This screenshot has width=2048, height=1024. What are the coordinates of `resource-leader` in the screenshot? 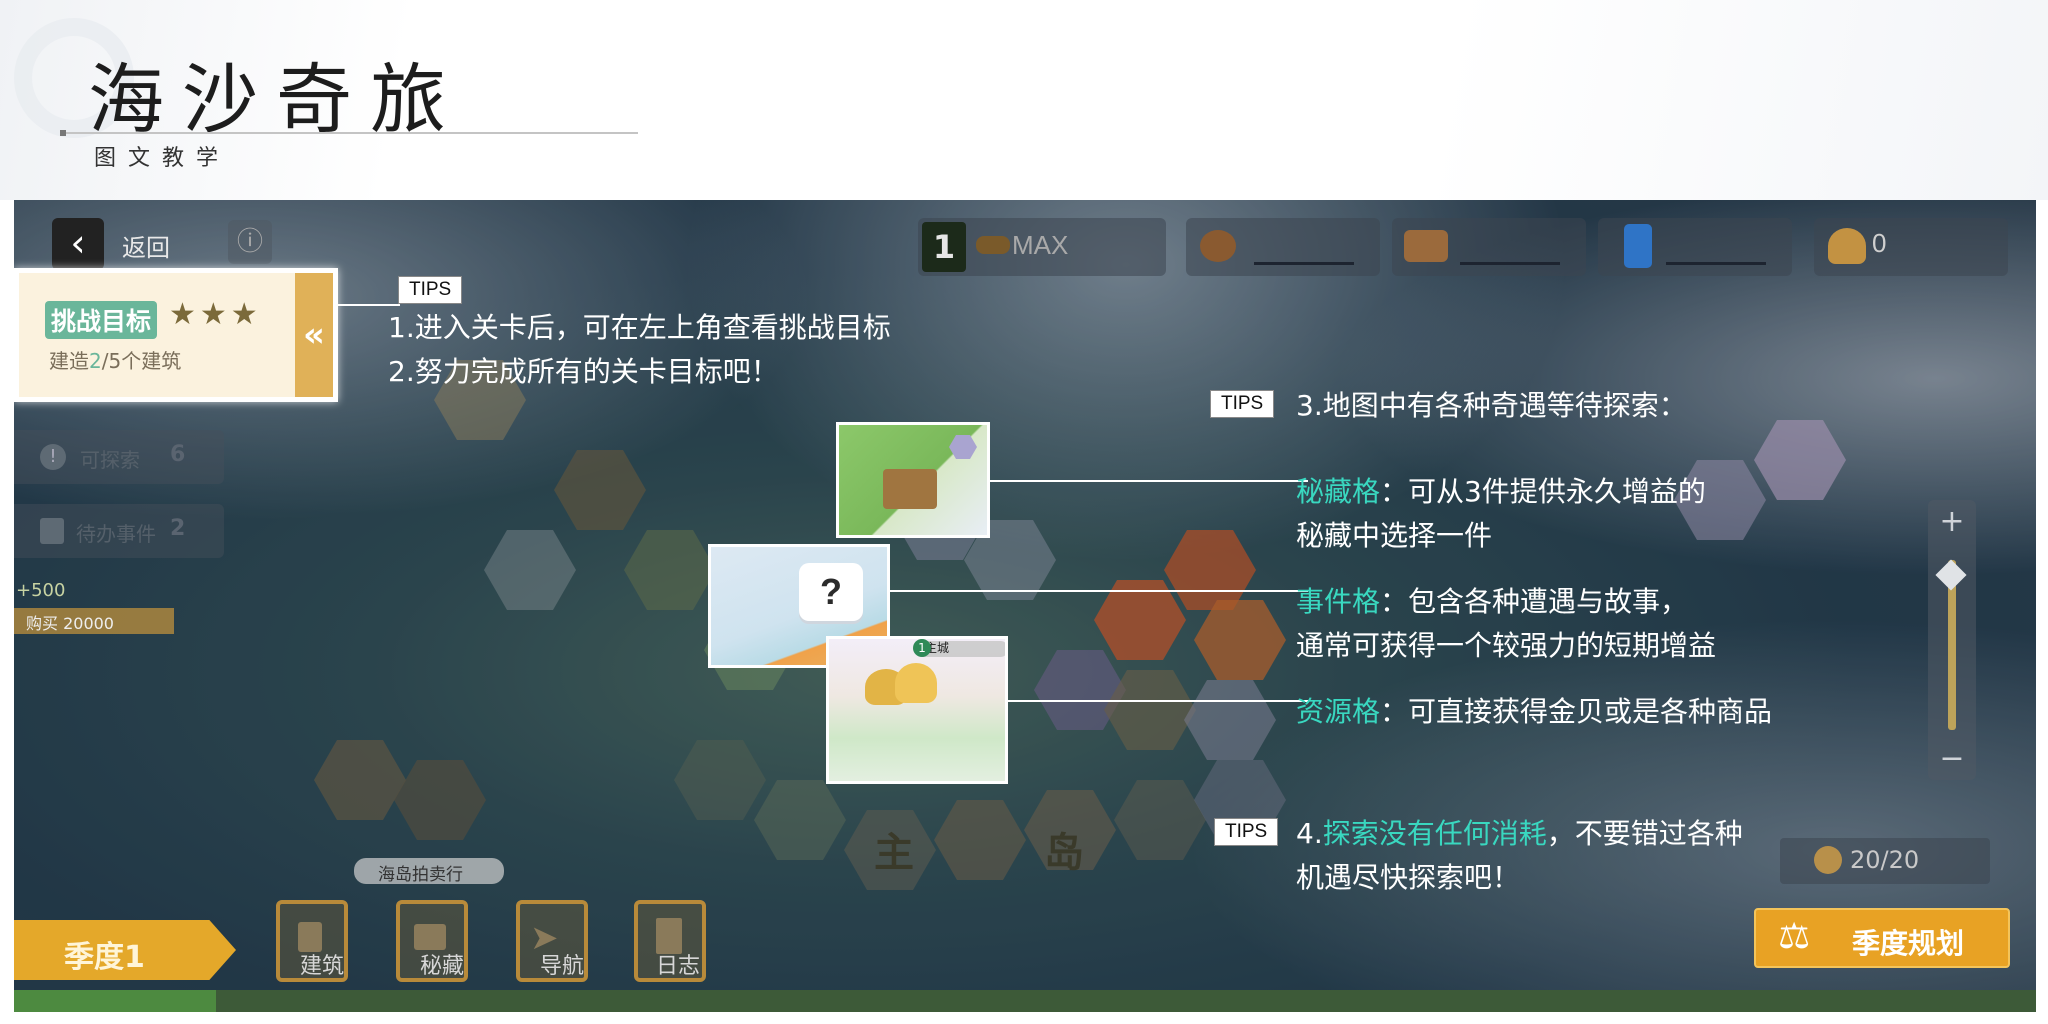 It's located at (1156, 701).